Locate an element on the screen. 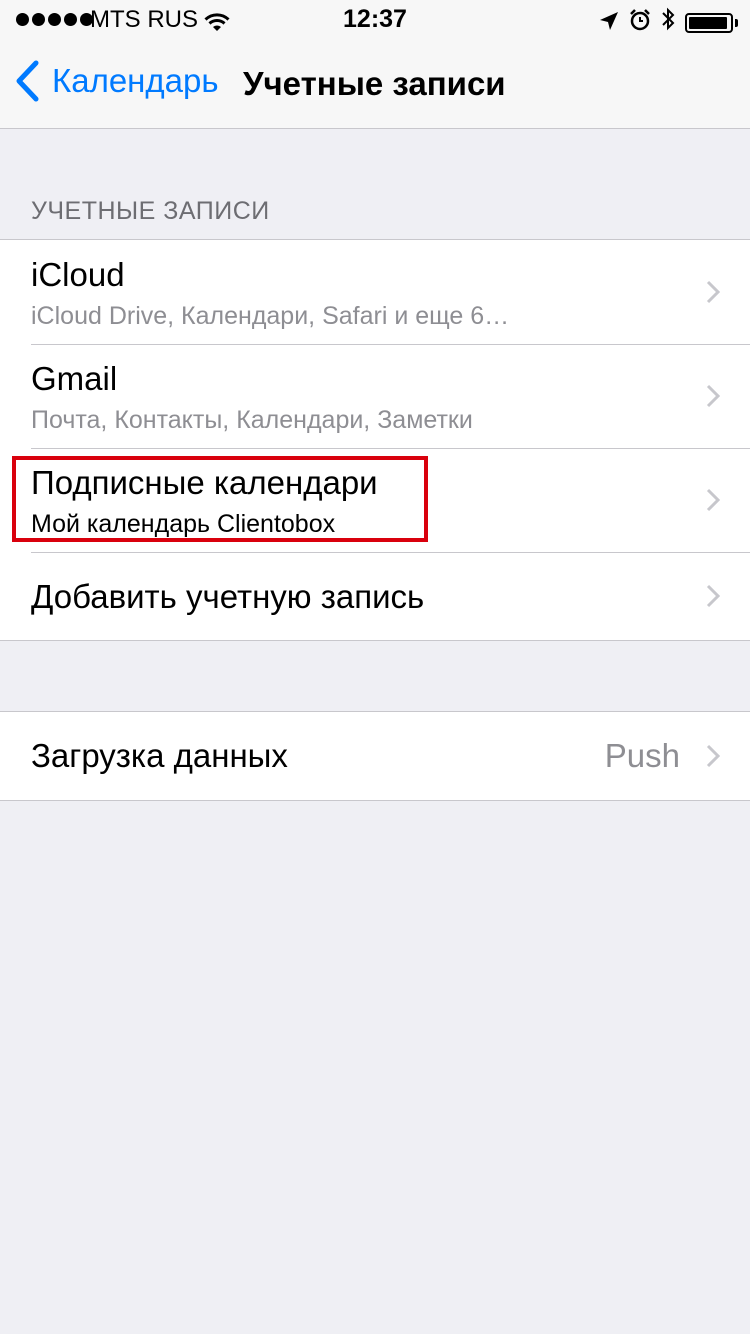 Image resolution: width=750 pixels, height=1334 pixels. top-bar: MTS RUS 12:37 Календарь Учетные записи is located at coordinates (375, 64).